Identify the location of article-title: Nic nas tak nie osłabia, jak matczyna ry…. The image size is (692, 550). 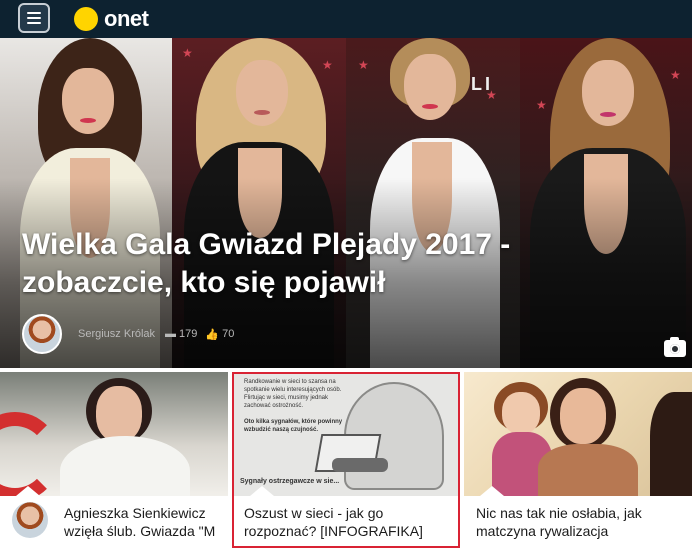
(581, 522).